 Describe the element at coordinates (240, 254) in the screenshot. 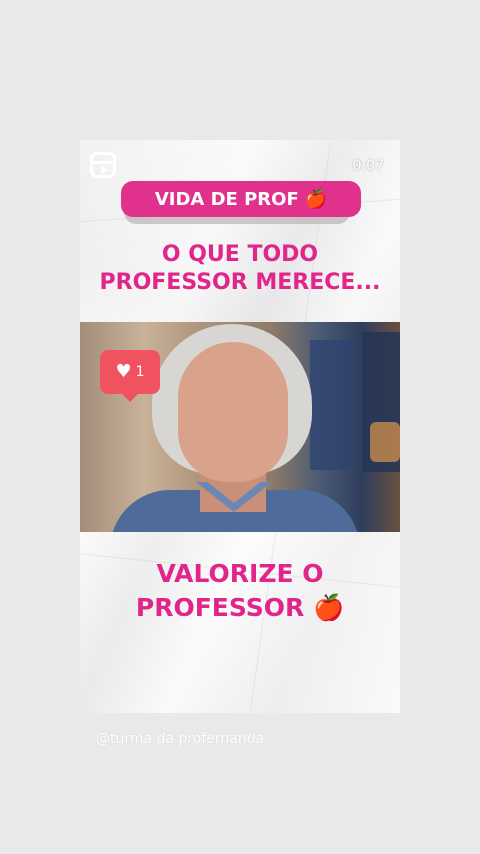

I see `headline-top-line1: O QUE TODO` at that location.